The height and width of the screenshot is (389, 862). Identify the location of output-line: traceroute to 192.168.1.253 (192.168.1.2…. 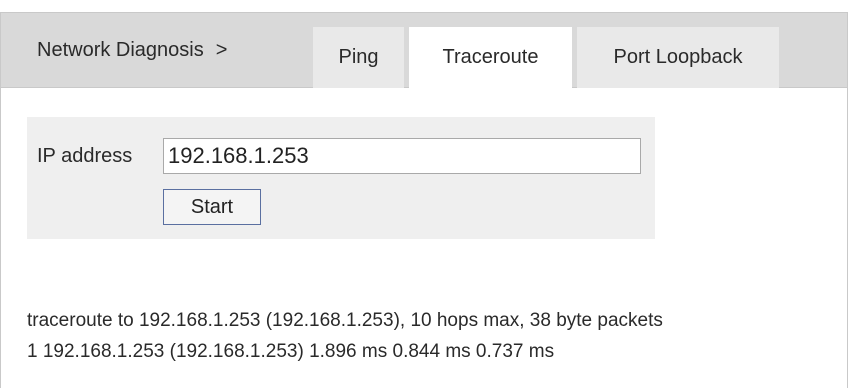
(345, 320).